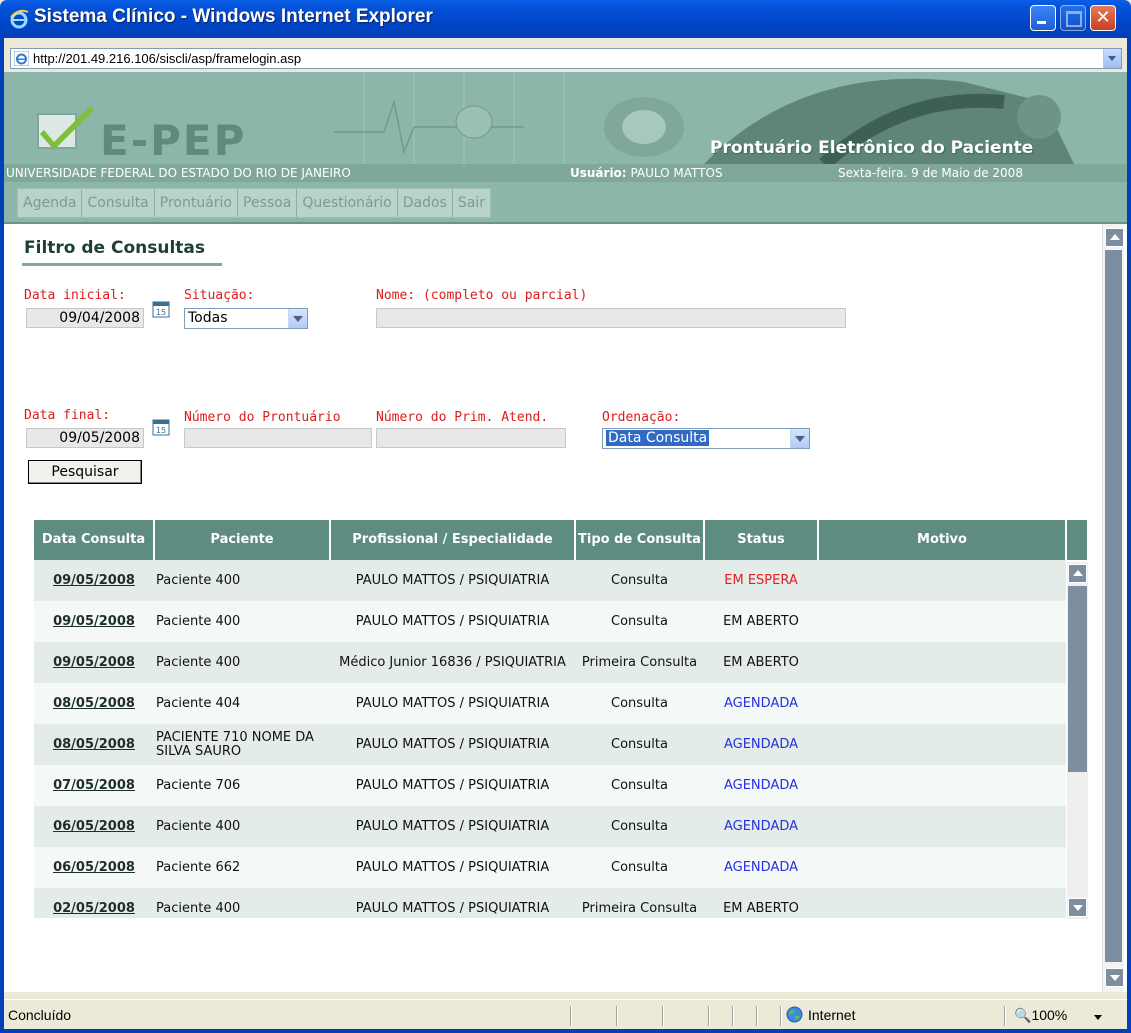  I want to click on consult-type: Primeira Consulta, so click(639, 662).